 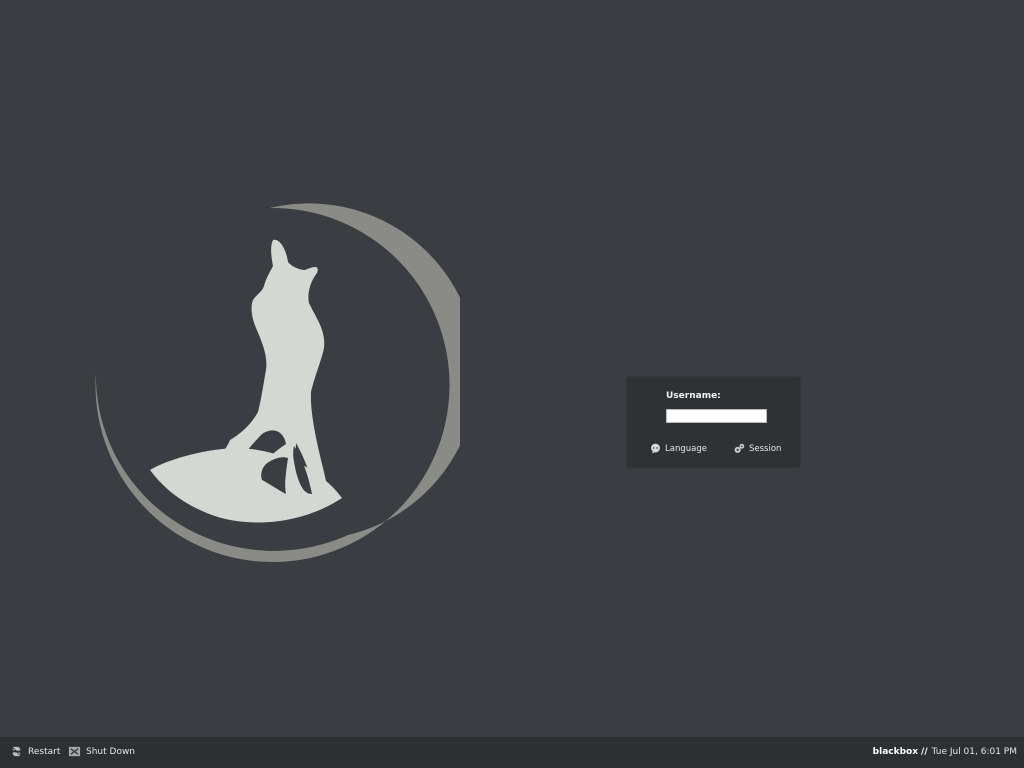 I want to click on clock: Tue Jul 01, 6:01 PM, so click(x=974, y=752).